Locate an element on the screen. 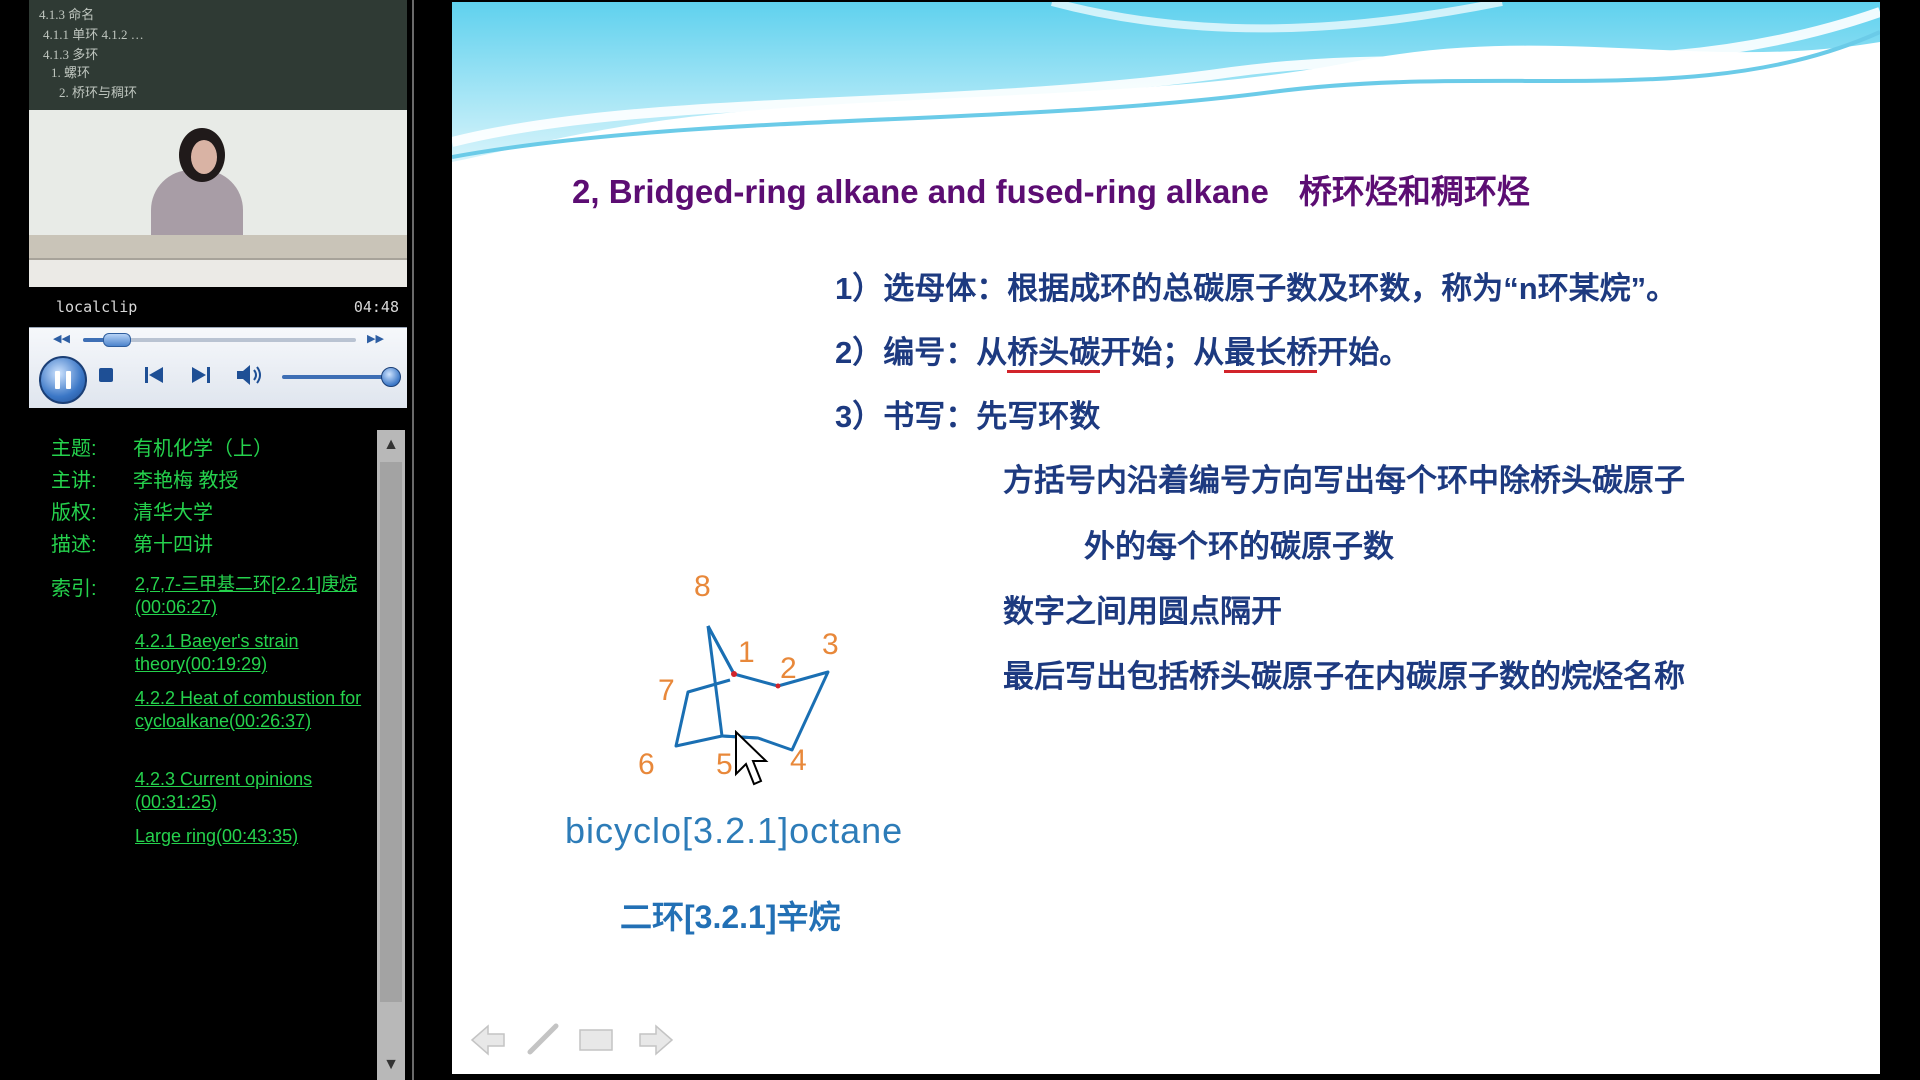 The height and width of the screenshot is (1080, 1920). pause-icon-bar is located at coordinates (68, 380).